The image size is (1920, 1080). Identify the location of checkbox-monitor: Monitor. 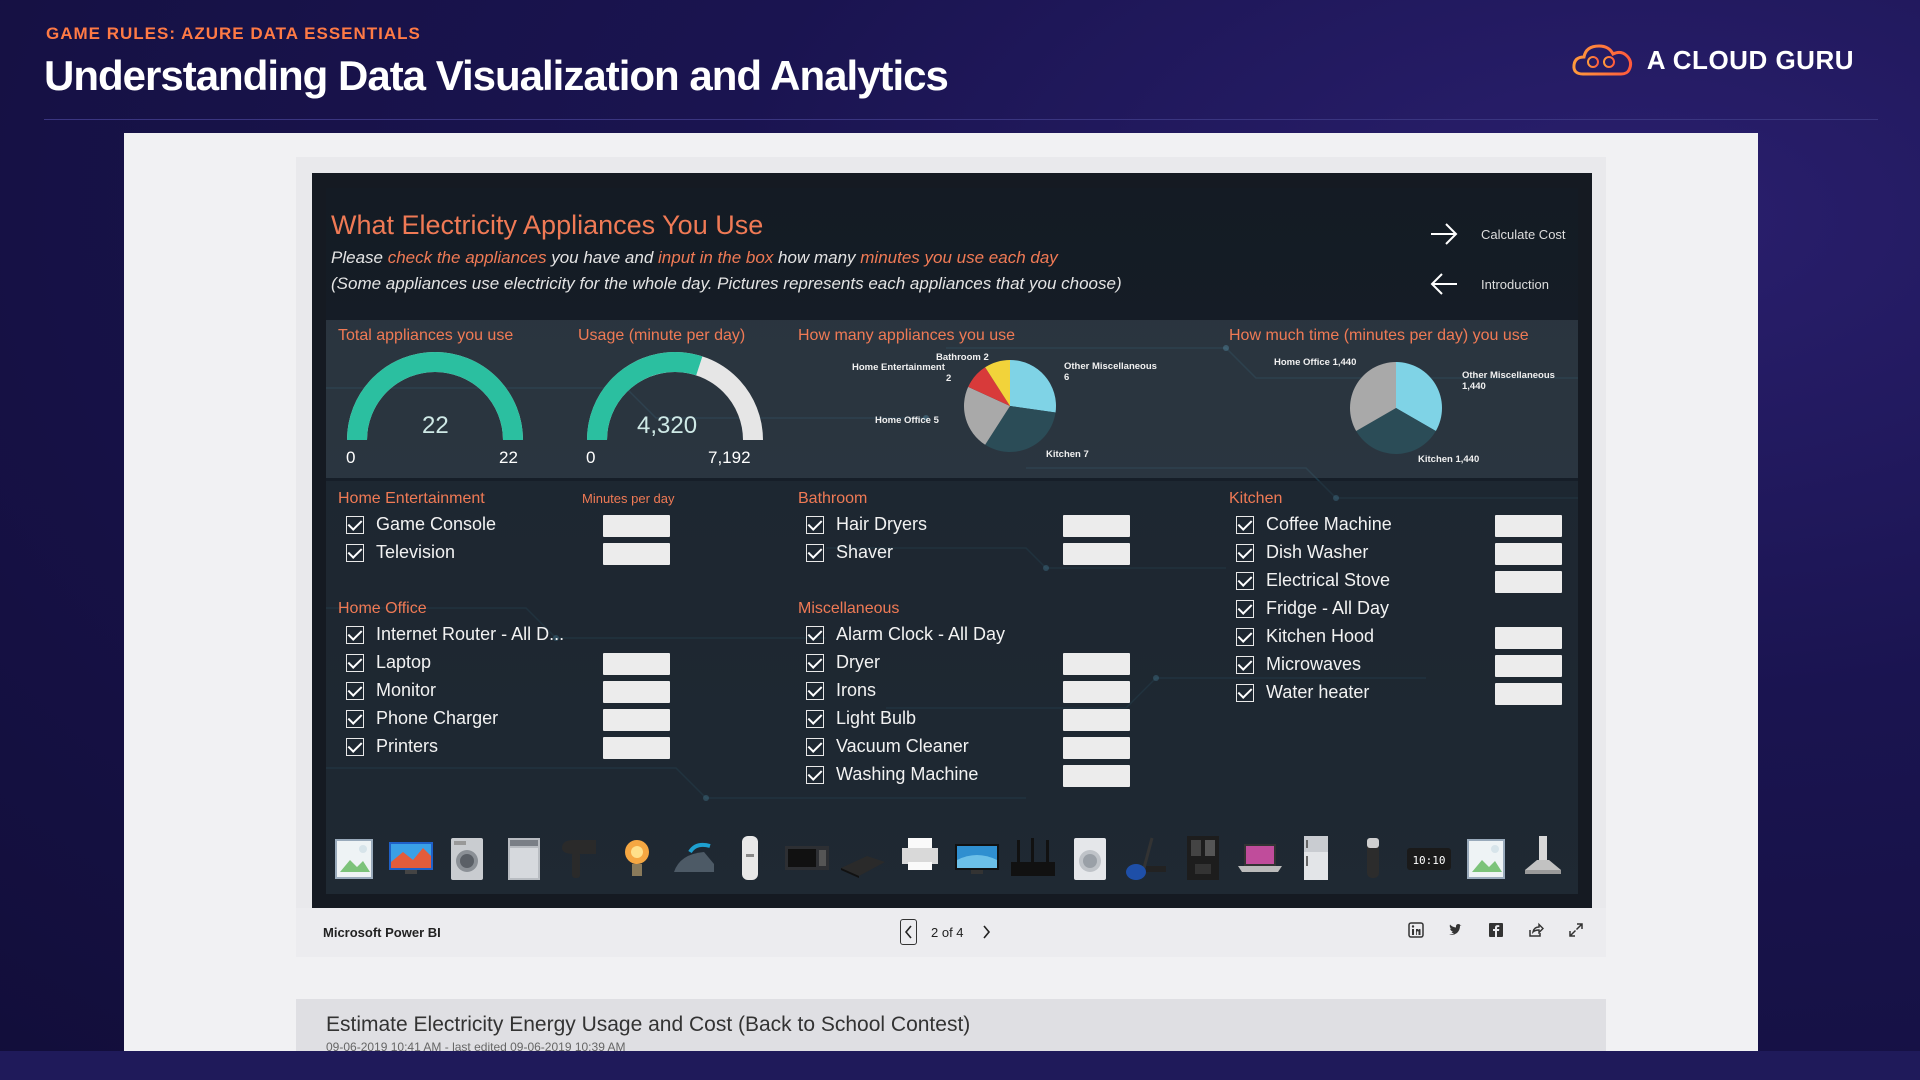
(391, 690).